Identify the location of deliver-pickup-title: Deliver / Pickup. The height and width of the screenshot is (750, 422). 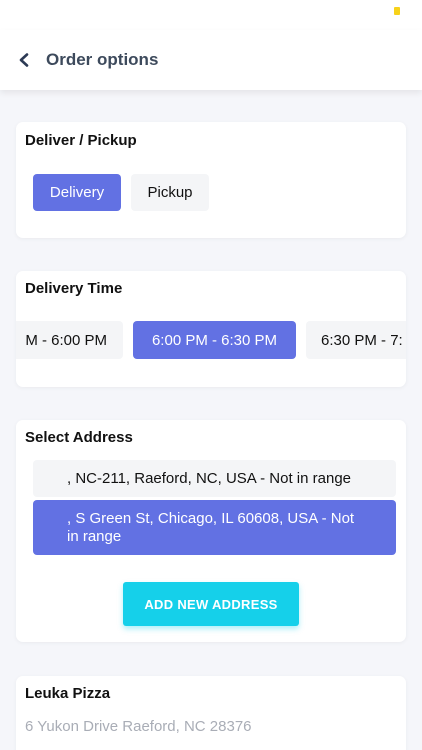
(81, 140).